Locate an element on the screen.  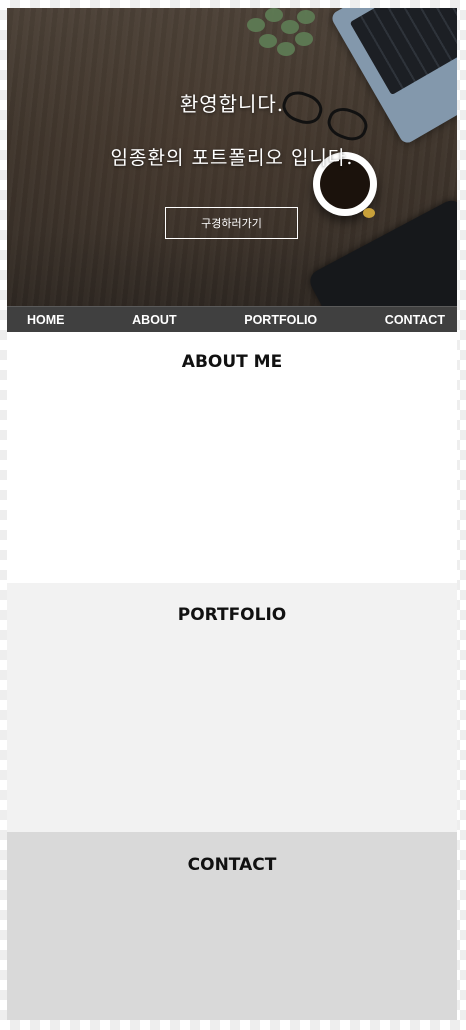
nav-item-portfolio: PORTFOLIO is located at coordinates (280, 320).